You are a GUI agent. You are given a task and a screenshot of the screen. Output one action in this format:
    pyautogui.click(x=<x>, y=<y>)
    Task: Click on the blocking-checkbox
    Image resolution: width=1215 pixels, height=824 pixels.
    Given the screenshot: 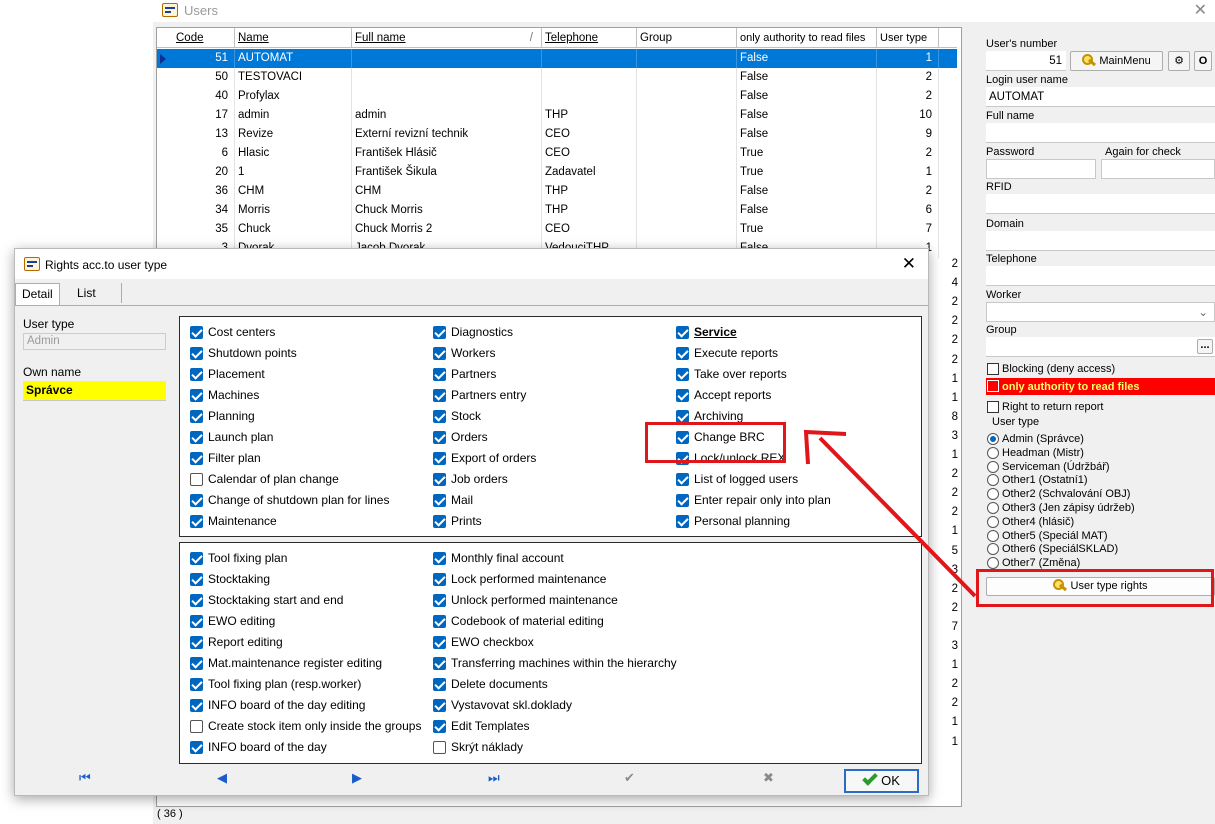 What is the action you would take?
    pyautogui.click(x=993, y=369)
    